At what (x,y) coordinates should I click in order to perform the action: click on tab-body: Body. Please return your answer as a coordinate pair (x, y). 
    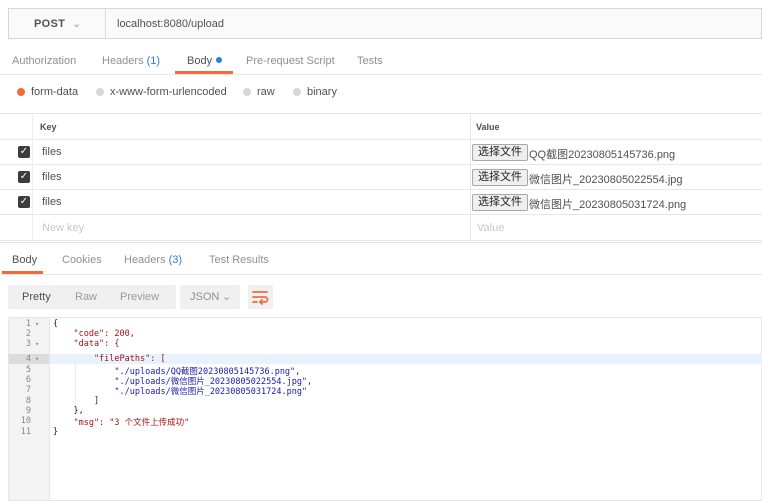
    Looking at the image, I should click on (205, 61).